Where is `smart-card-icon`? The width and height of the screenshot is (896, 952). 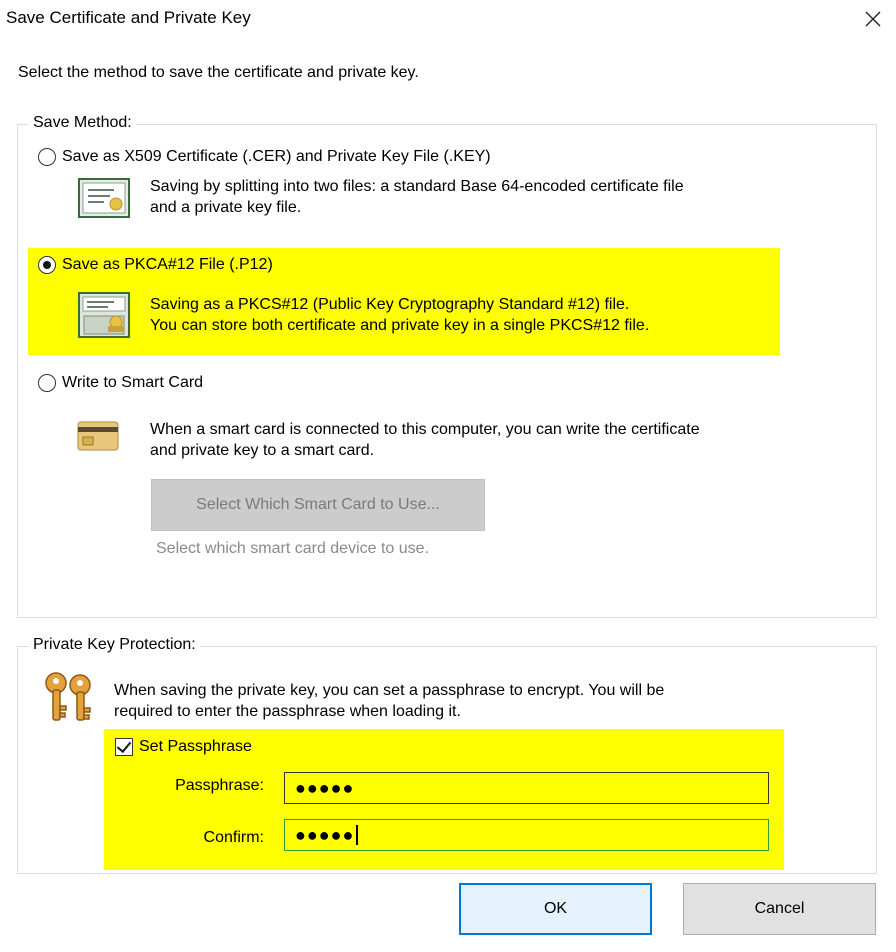
smart-card-icon is located at coordinates (98, 438).